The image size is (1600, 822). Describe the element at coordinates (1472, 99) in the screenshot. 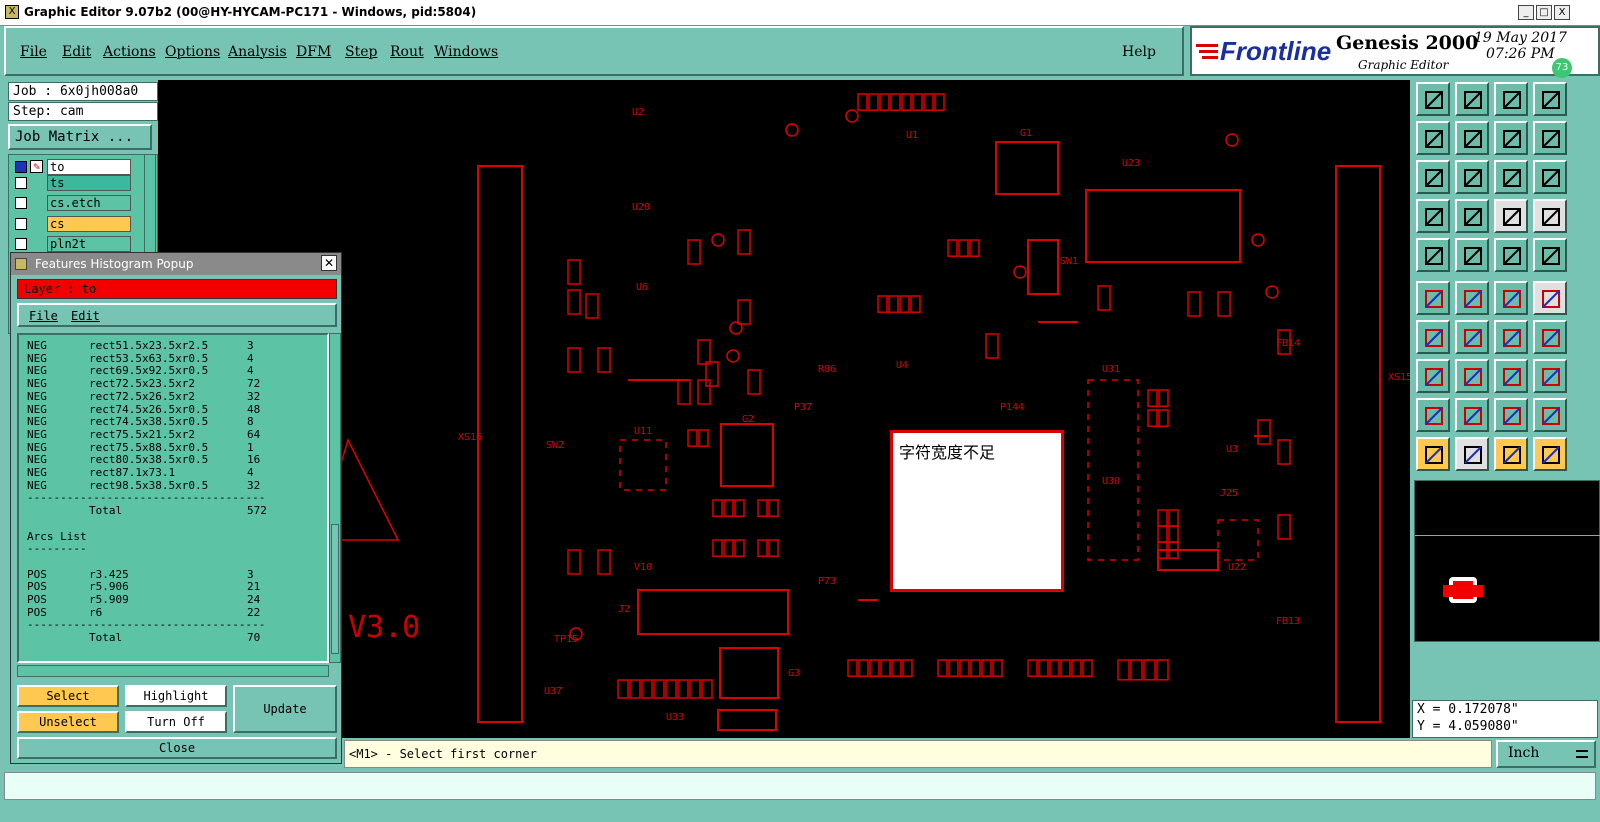

I see `save-icon` at that location.